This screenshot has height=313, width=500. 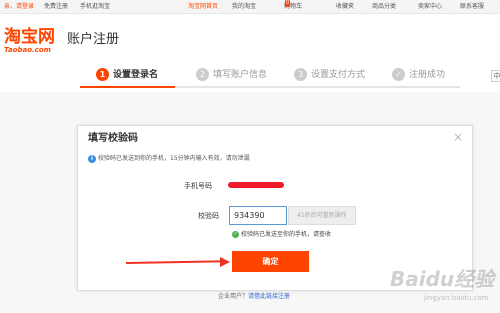 What do you see at coordinates (269, 296) in the screenshot?
I see `enterprise-link: 请借此链接注册` at bounding box center [269, 296].